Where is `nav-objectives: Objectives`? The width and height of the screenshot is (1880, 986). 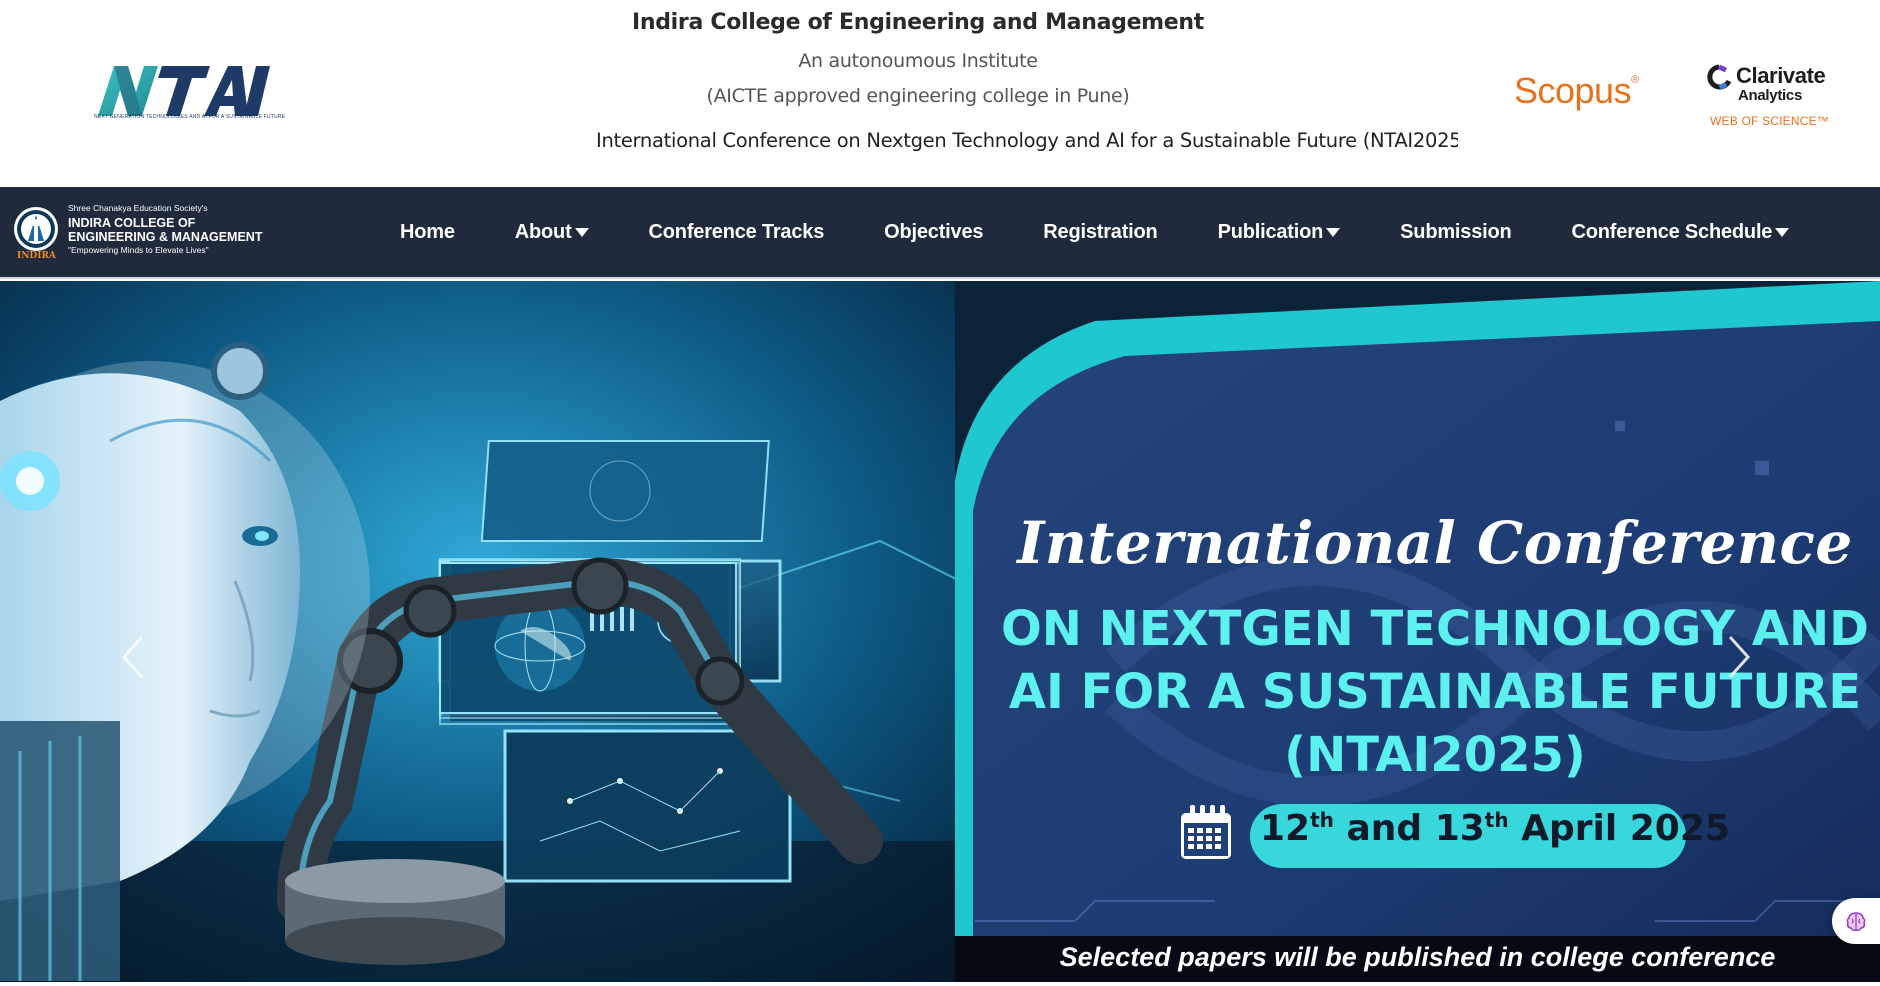 nav-objectives: Objectives is located at coordinates (933, 232).